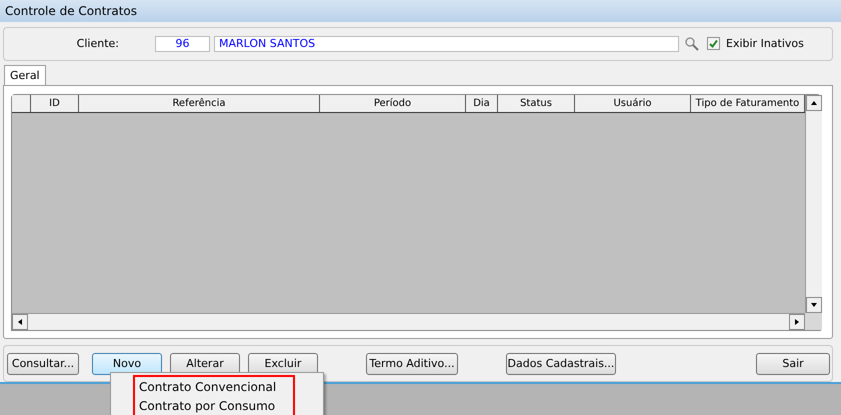 The height and width of the screenshot is (415, 841). Describe the element at coordinates (408, 321) in the screenshot. I see `horizontal-scrollbar` at that location.